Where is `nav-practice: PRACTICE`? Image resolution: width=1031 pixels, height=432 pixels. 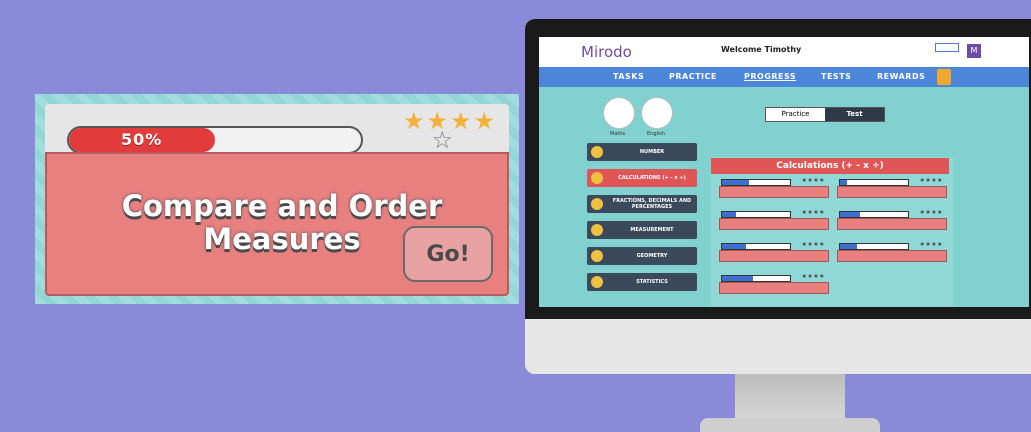 nav-practice: PRACTICE is located at coordinates (693, 76).